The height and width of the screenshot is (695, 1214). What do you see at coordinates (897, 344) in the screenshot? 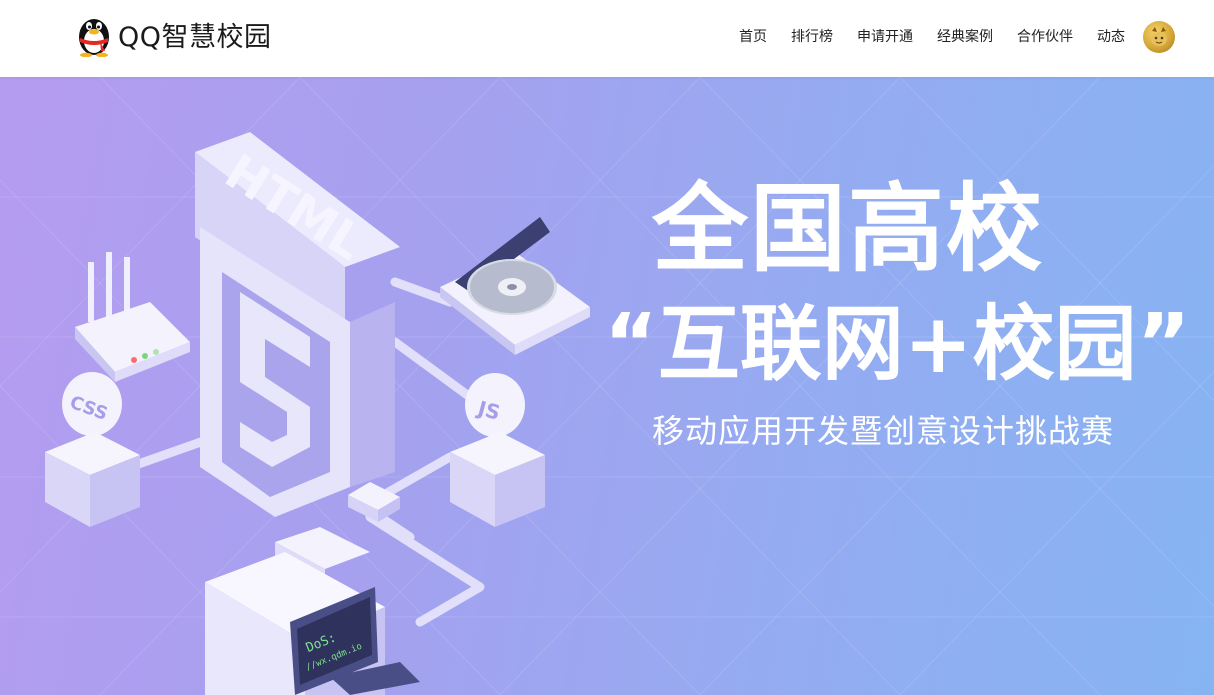
I see `hero-subtitle: “互联网+校园”` at bounding box center [897, 344].